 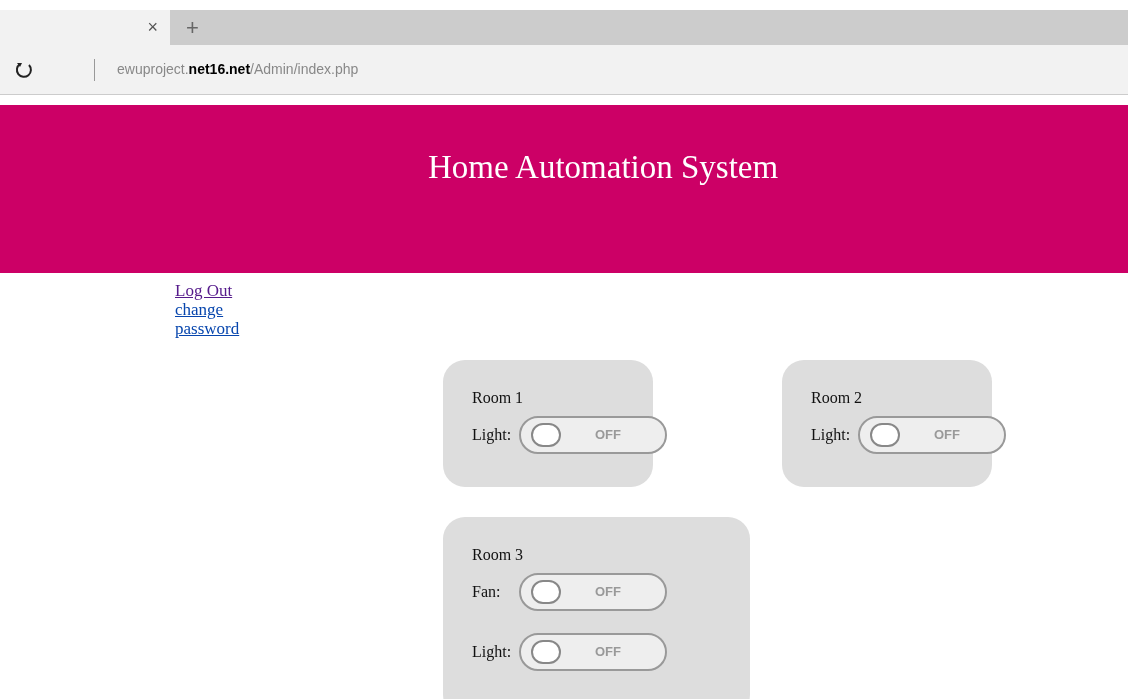 I want to click on room-name: Room 2, so click(x=837, y=398).